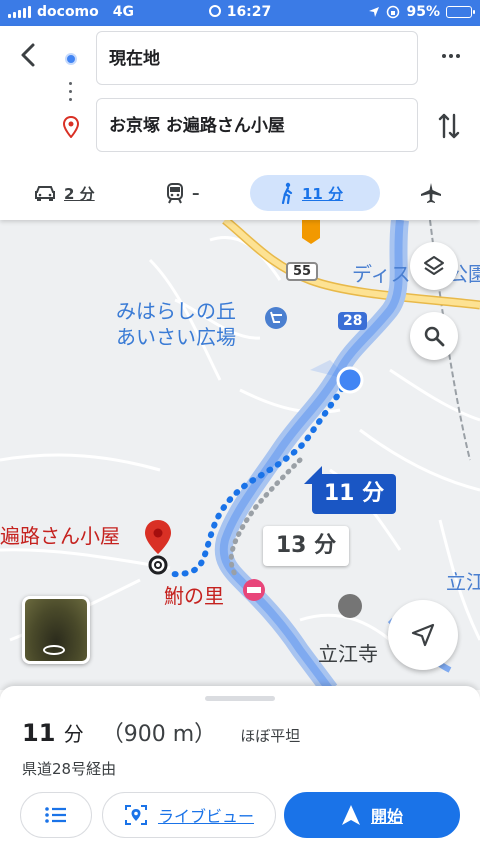  What do you see at coordinates (73, 734) in the screenshot?
I see `route-duration-unit: 分` at bounding box center [73, 734].